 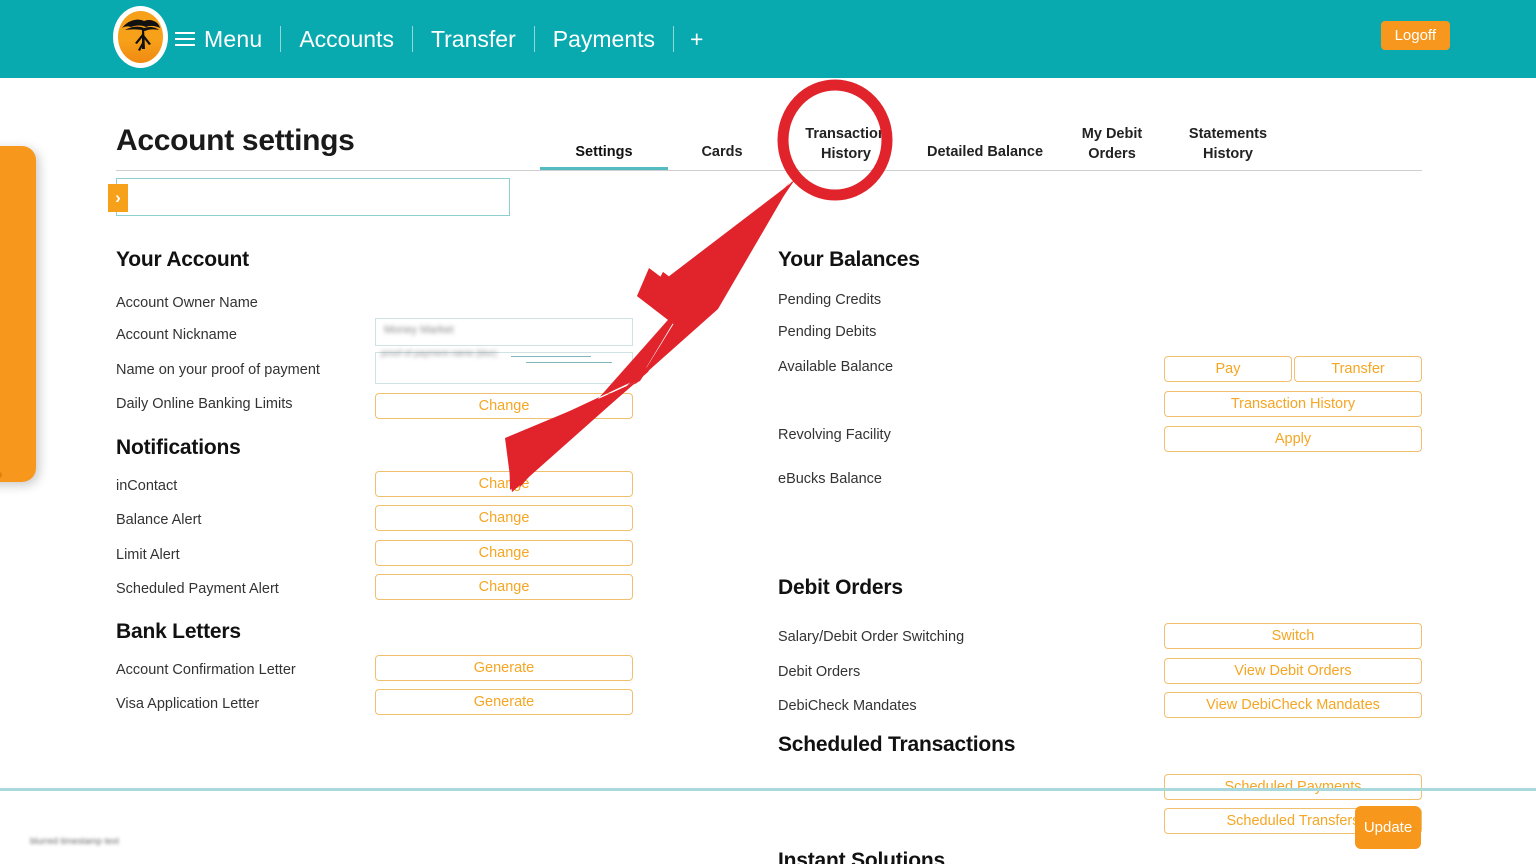 I want to click on section-heading-scheduled-transactions: Scheduled Transactions, so click(x=897, y=744).